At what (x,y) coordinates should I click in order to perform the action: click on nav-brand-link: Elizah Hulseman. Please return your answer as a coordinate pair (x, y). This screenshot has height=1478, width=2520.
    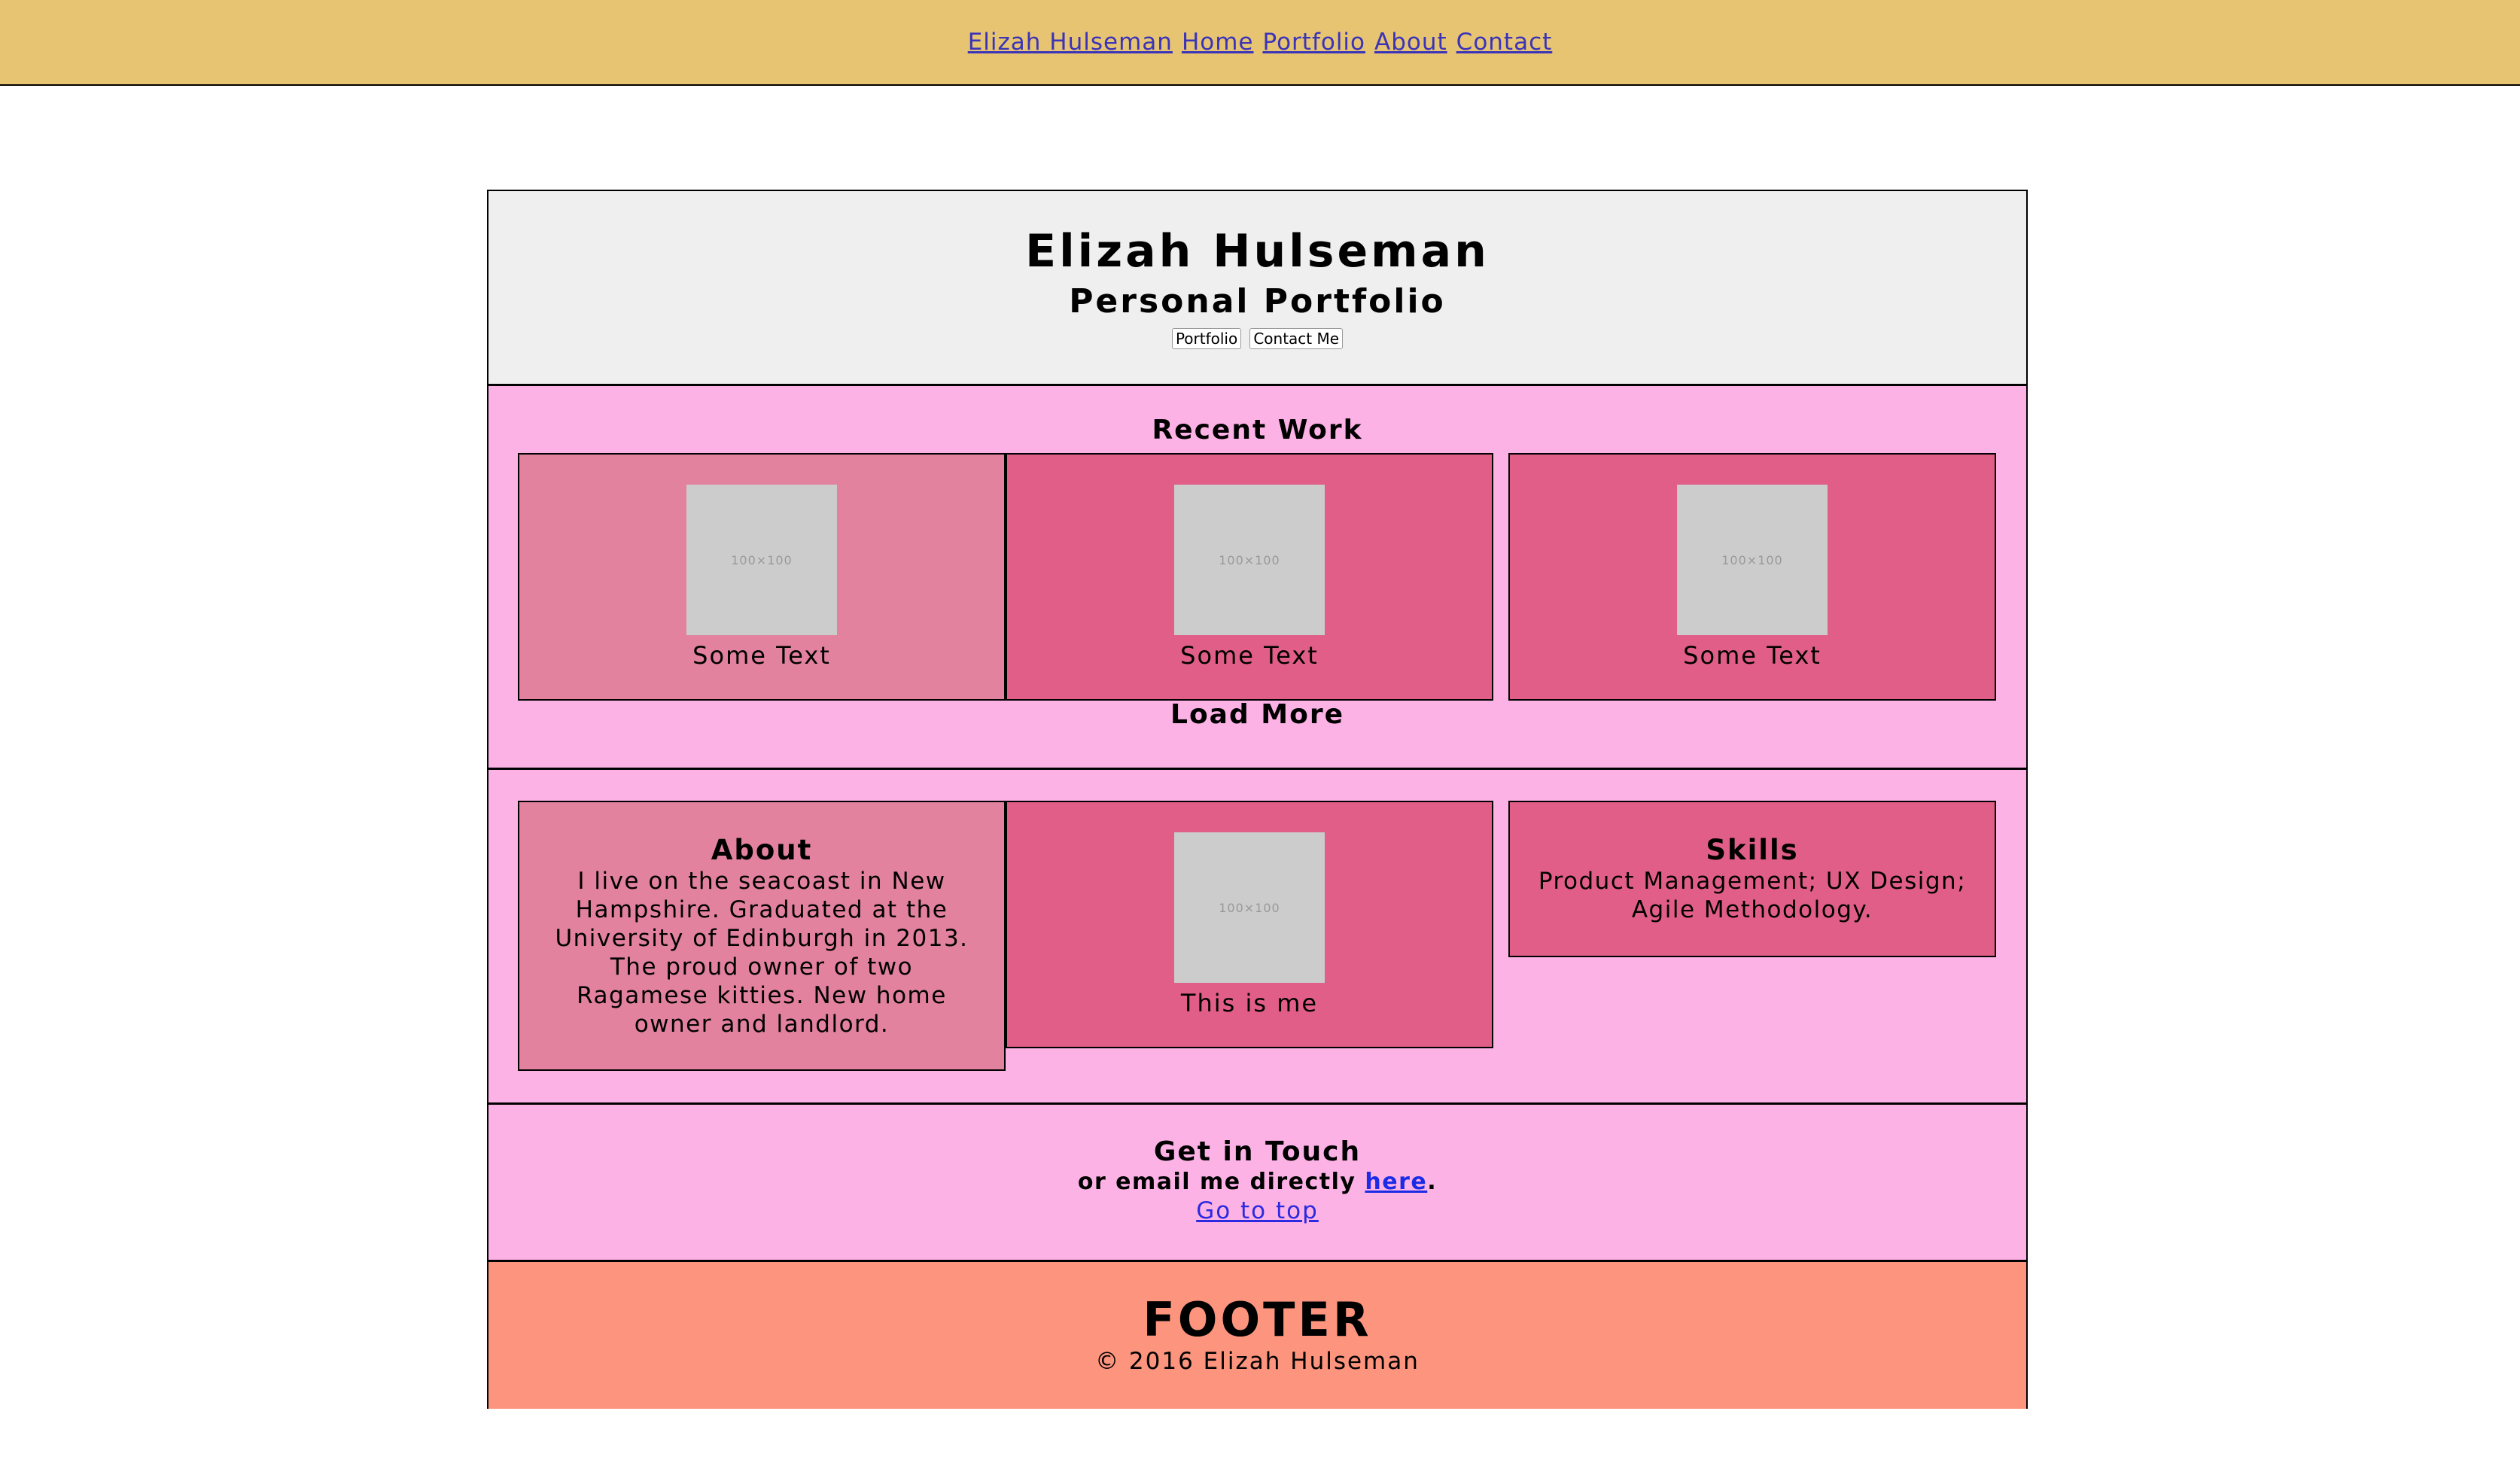
    Looking at the image, I should click on (1070, 42).